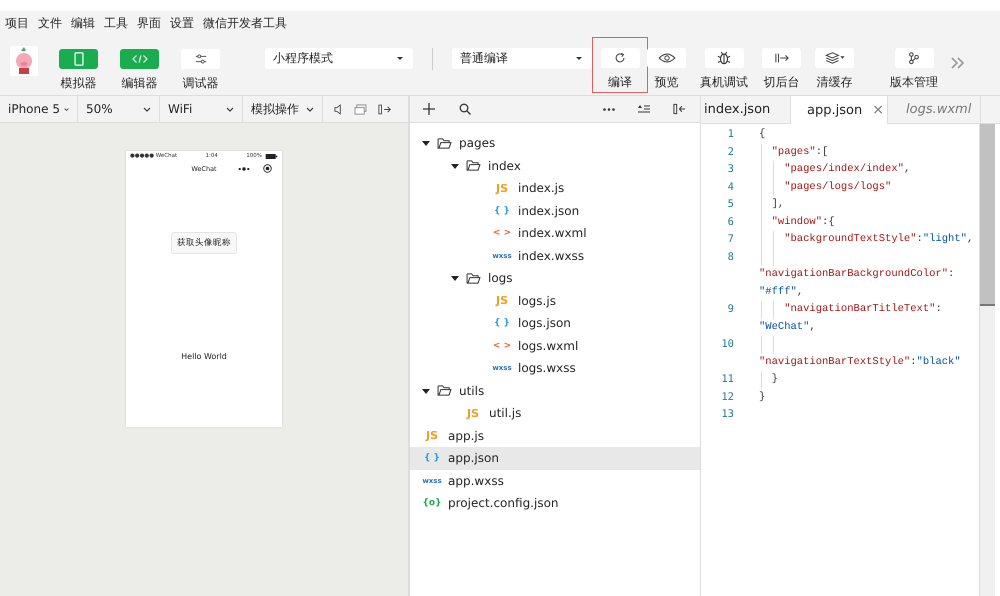 The image size is (1000, 596). I want to click on menu-item: 设置, so click(182, 23).